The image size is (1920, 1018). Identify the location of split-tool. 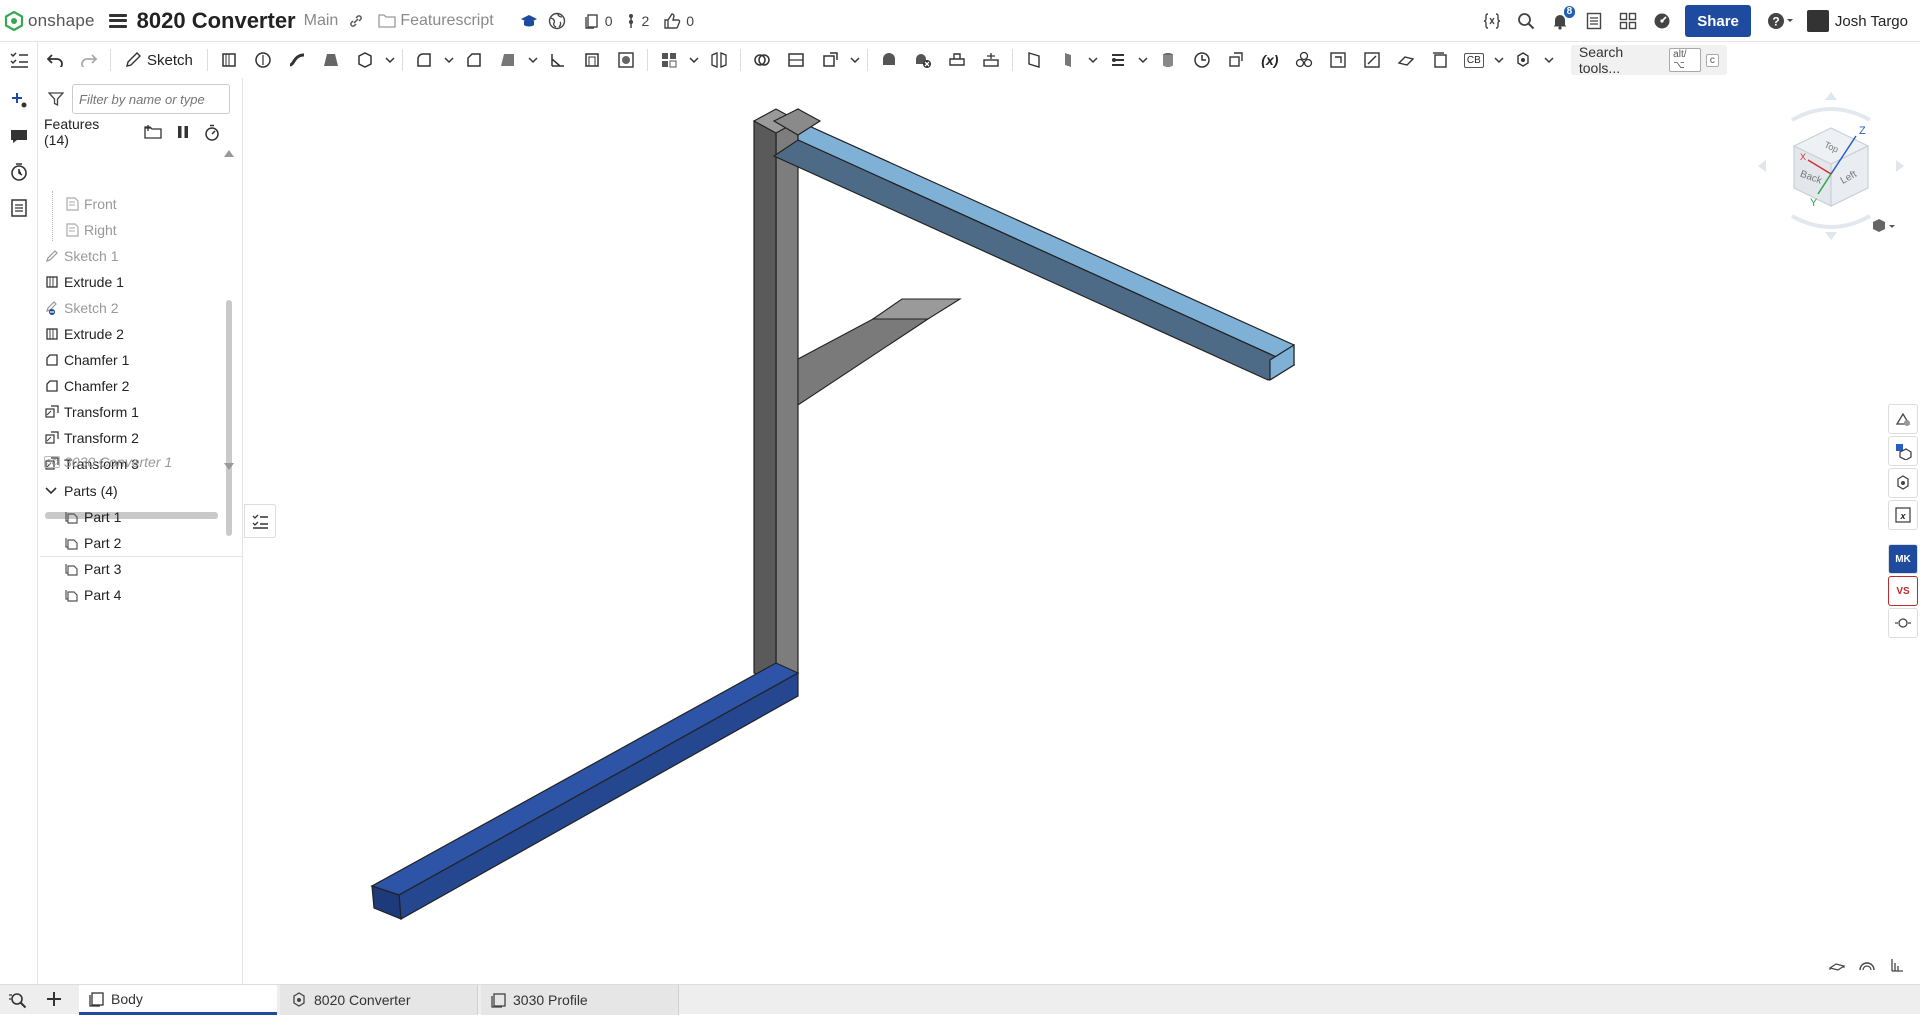
(796, 60).